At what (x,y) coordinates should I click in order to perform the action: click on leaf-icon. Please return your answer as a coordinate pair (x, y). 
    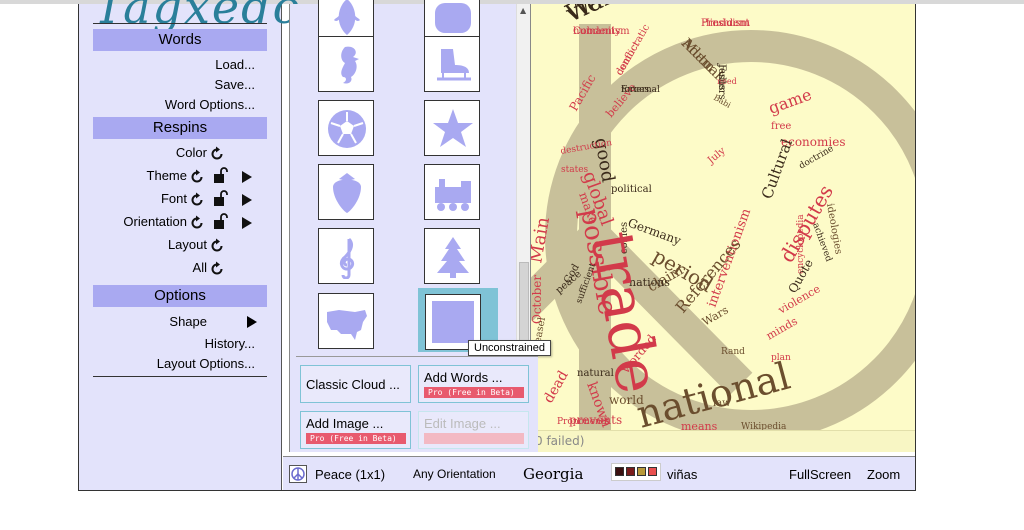
    Looking at the image, I should click on (347, 19).